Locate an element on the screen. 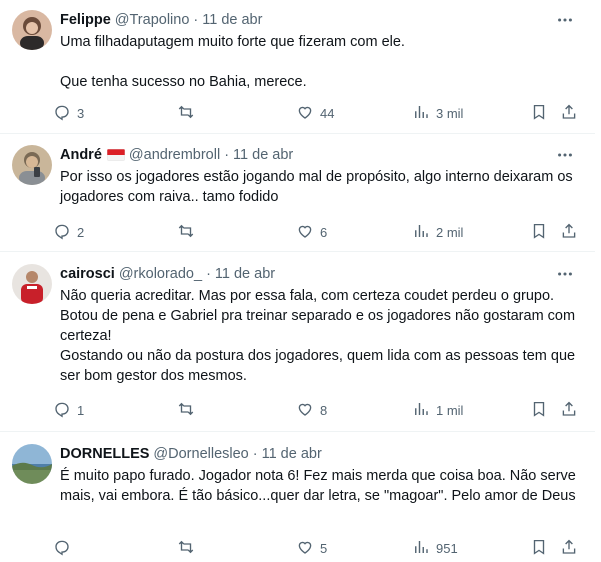 The height and width of the screenshot is (562, 601). views-button: 2 mil is located at coordinates (437, 232).